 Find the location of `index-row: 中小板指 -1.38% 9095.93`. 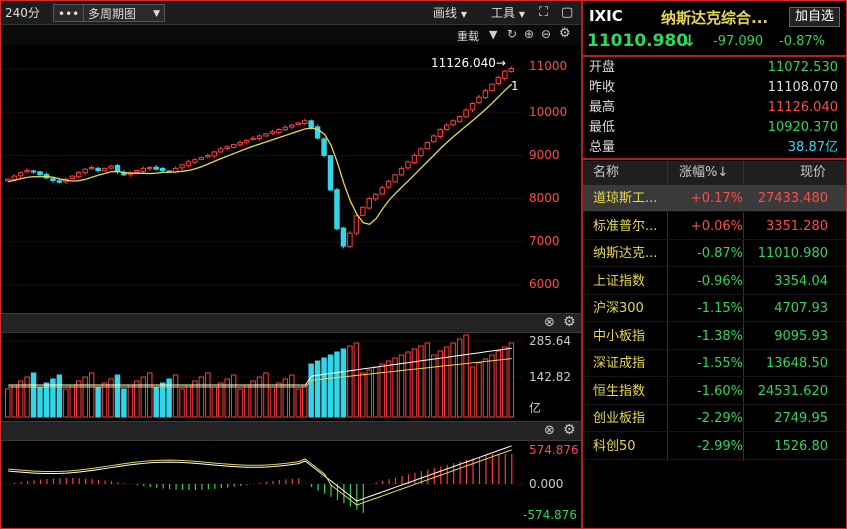

index-row: 中小板指 -1.38% 9095.93 is located at coordinates (714, 336).